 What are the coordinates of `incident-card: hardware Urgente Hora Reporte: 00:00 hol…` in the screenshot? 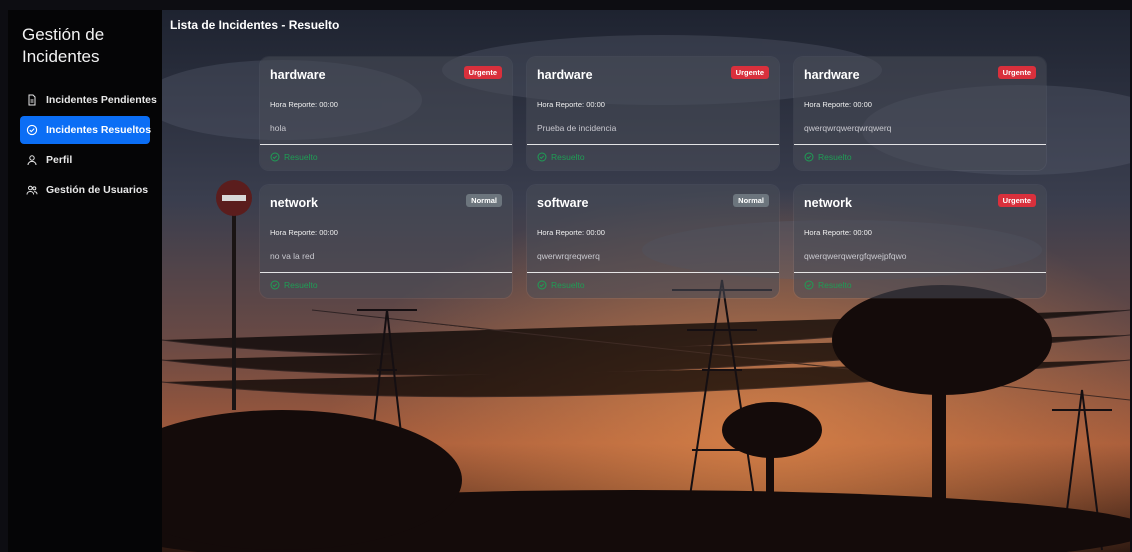 It's located at (386, 113).